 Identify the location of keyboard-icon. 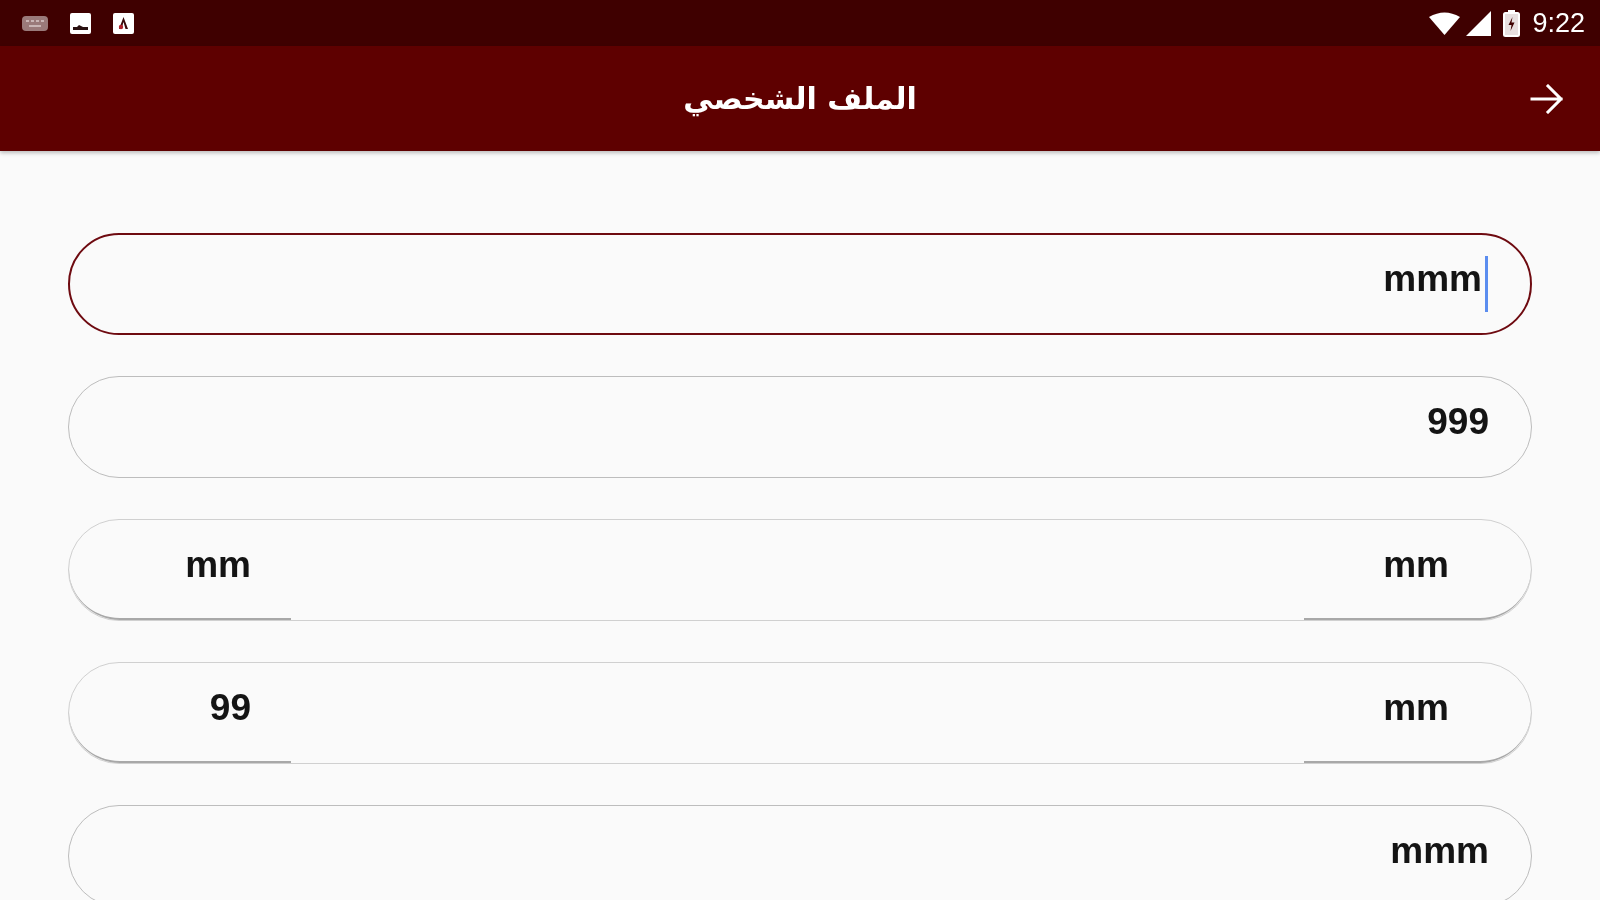
(35, 23).